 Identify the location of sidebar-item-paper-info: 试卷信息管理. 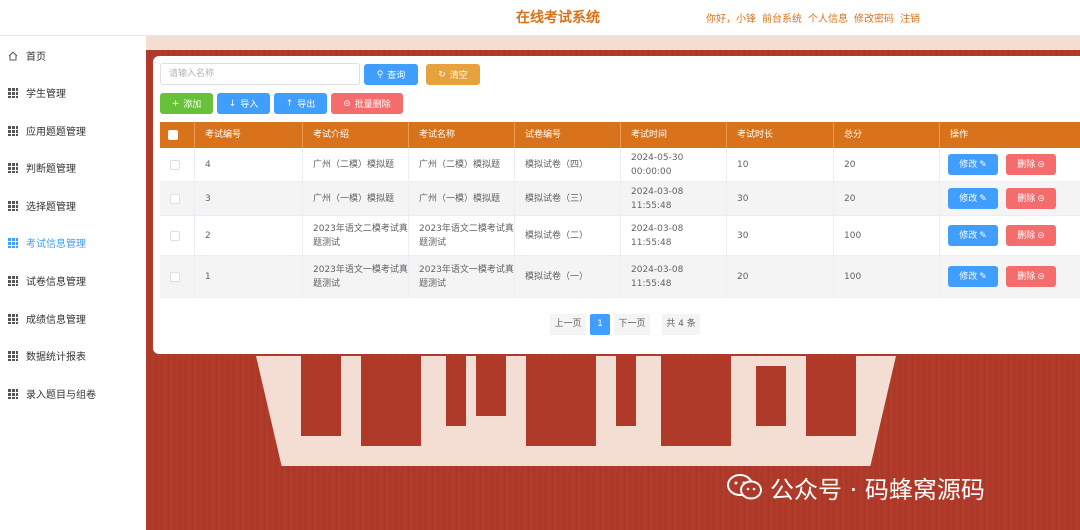
(73, 280).